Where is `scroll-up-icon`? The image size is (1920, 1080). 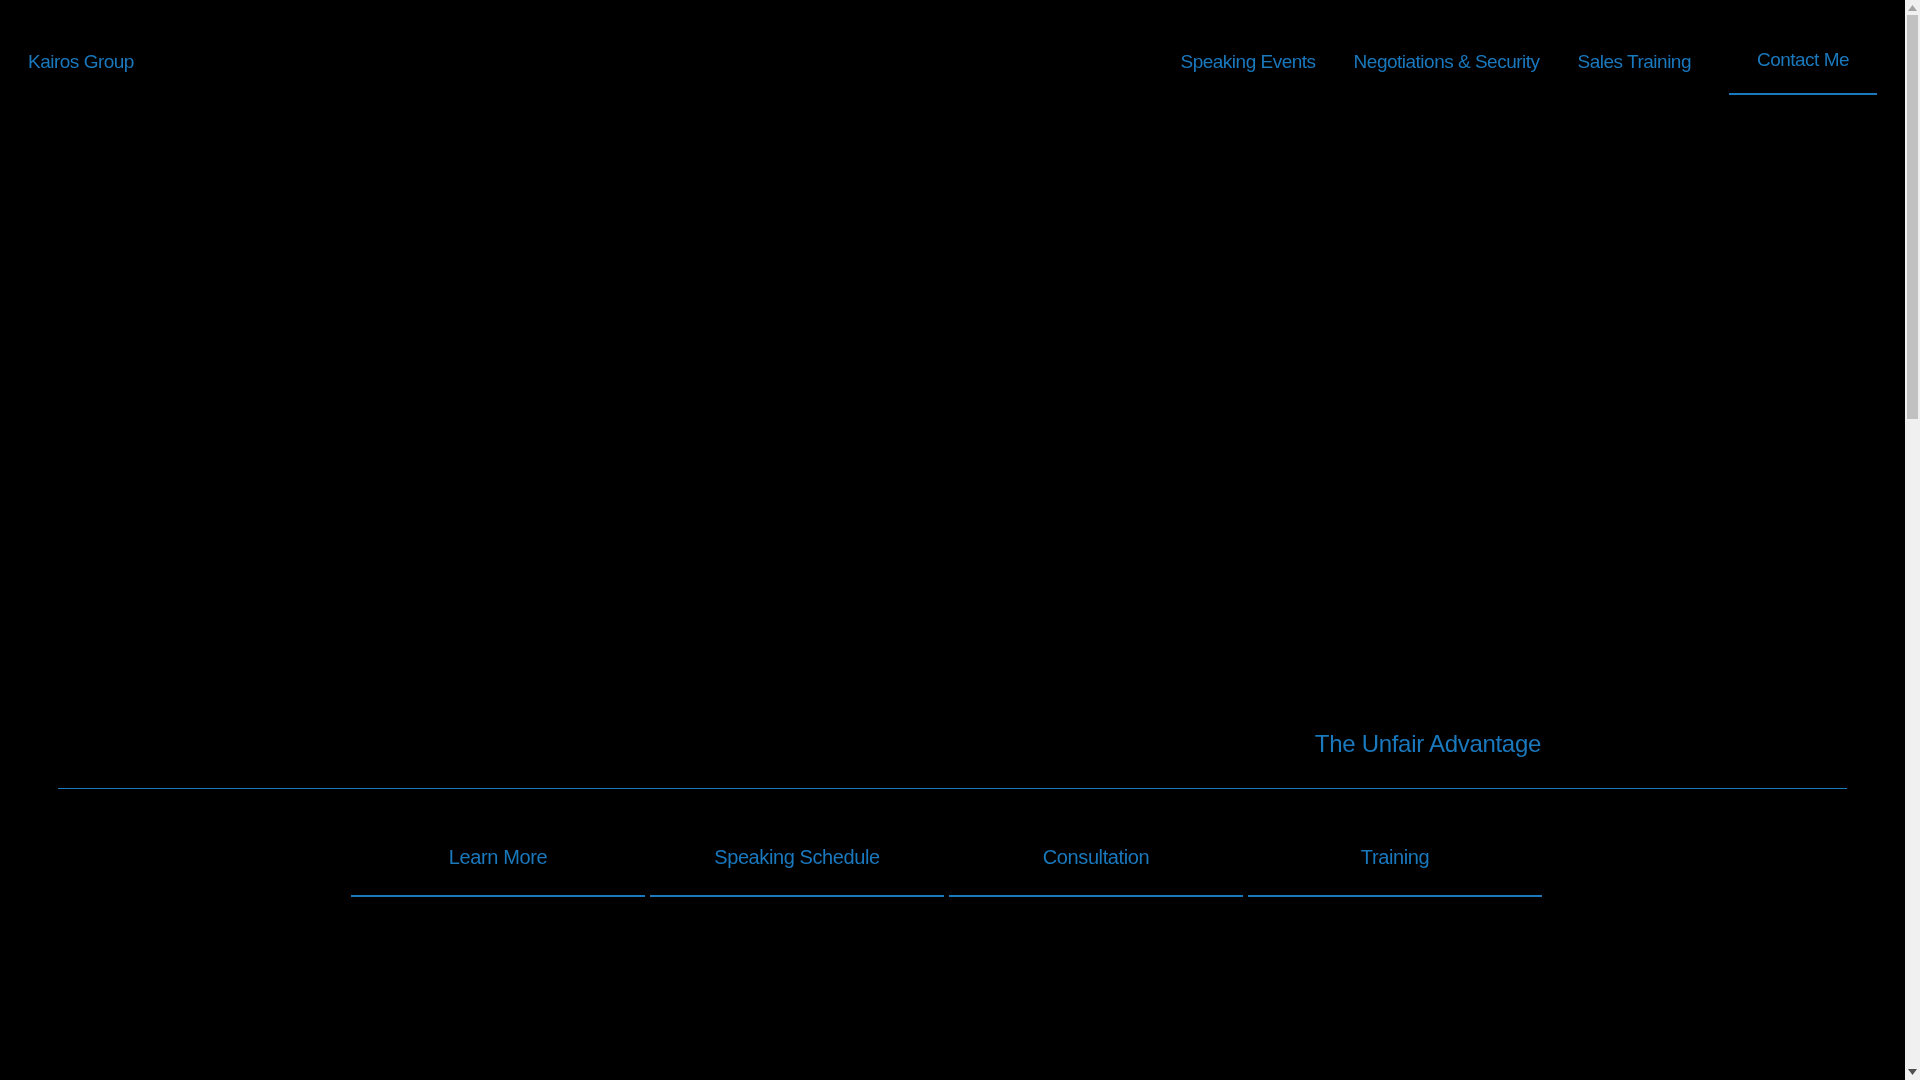 scroll-up-icon is located at coordinates (1912, 8).